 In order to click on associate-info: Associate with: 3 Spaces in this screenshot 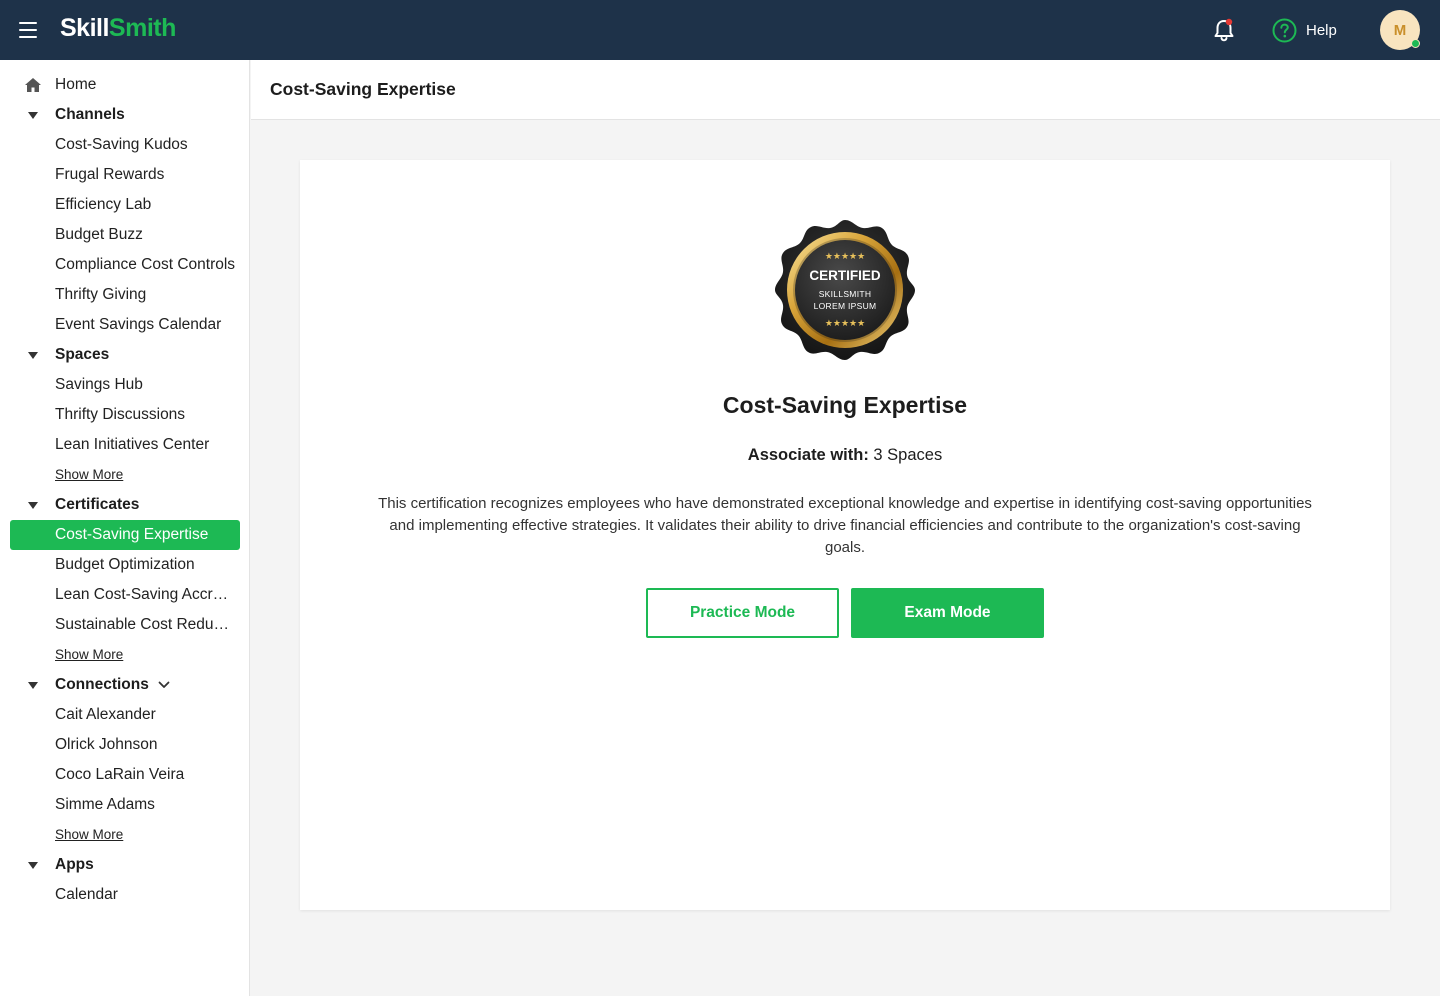, I will do `click(845, 455)`.